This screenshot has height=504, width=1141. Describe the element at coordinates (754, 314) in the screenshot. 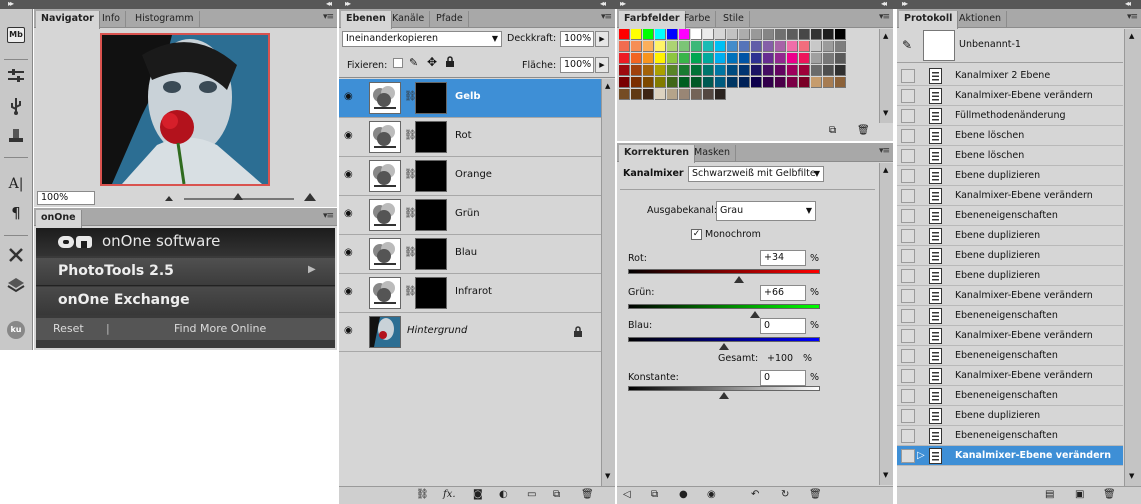

I see `green-slider-thumb` at that location.